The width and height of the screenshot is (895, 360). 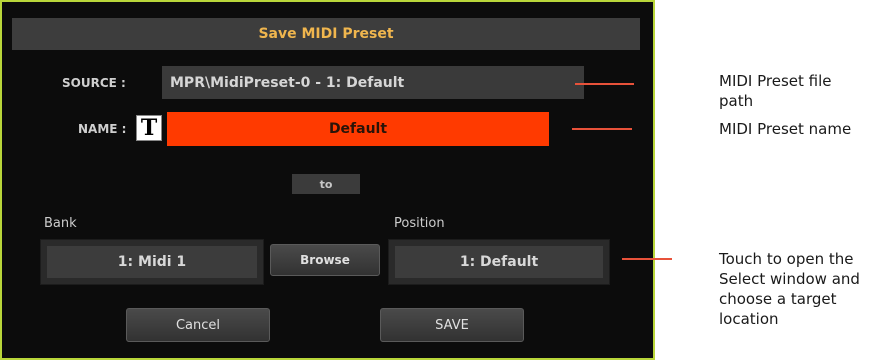 I want to click on text-edit-icon: T, so click(x=149, y=128).